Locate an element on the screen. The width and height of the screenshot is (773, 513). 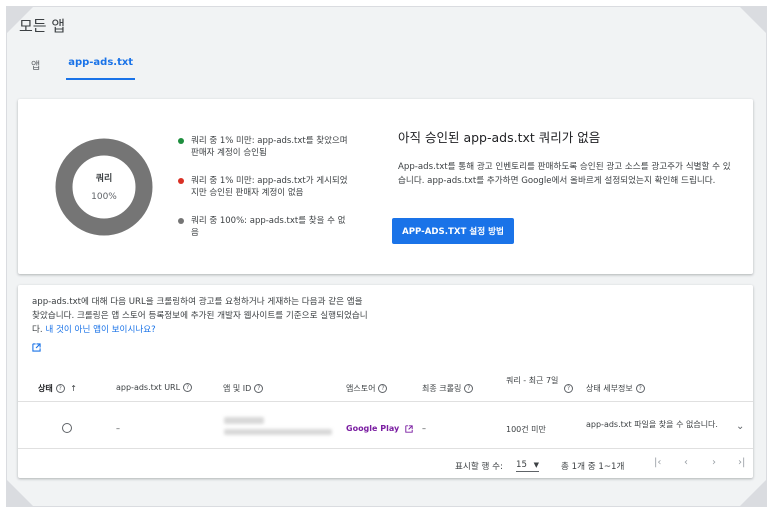
column-store-label: 앱스토어 is located at coordinates (361, 388).